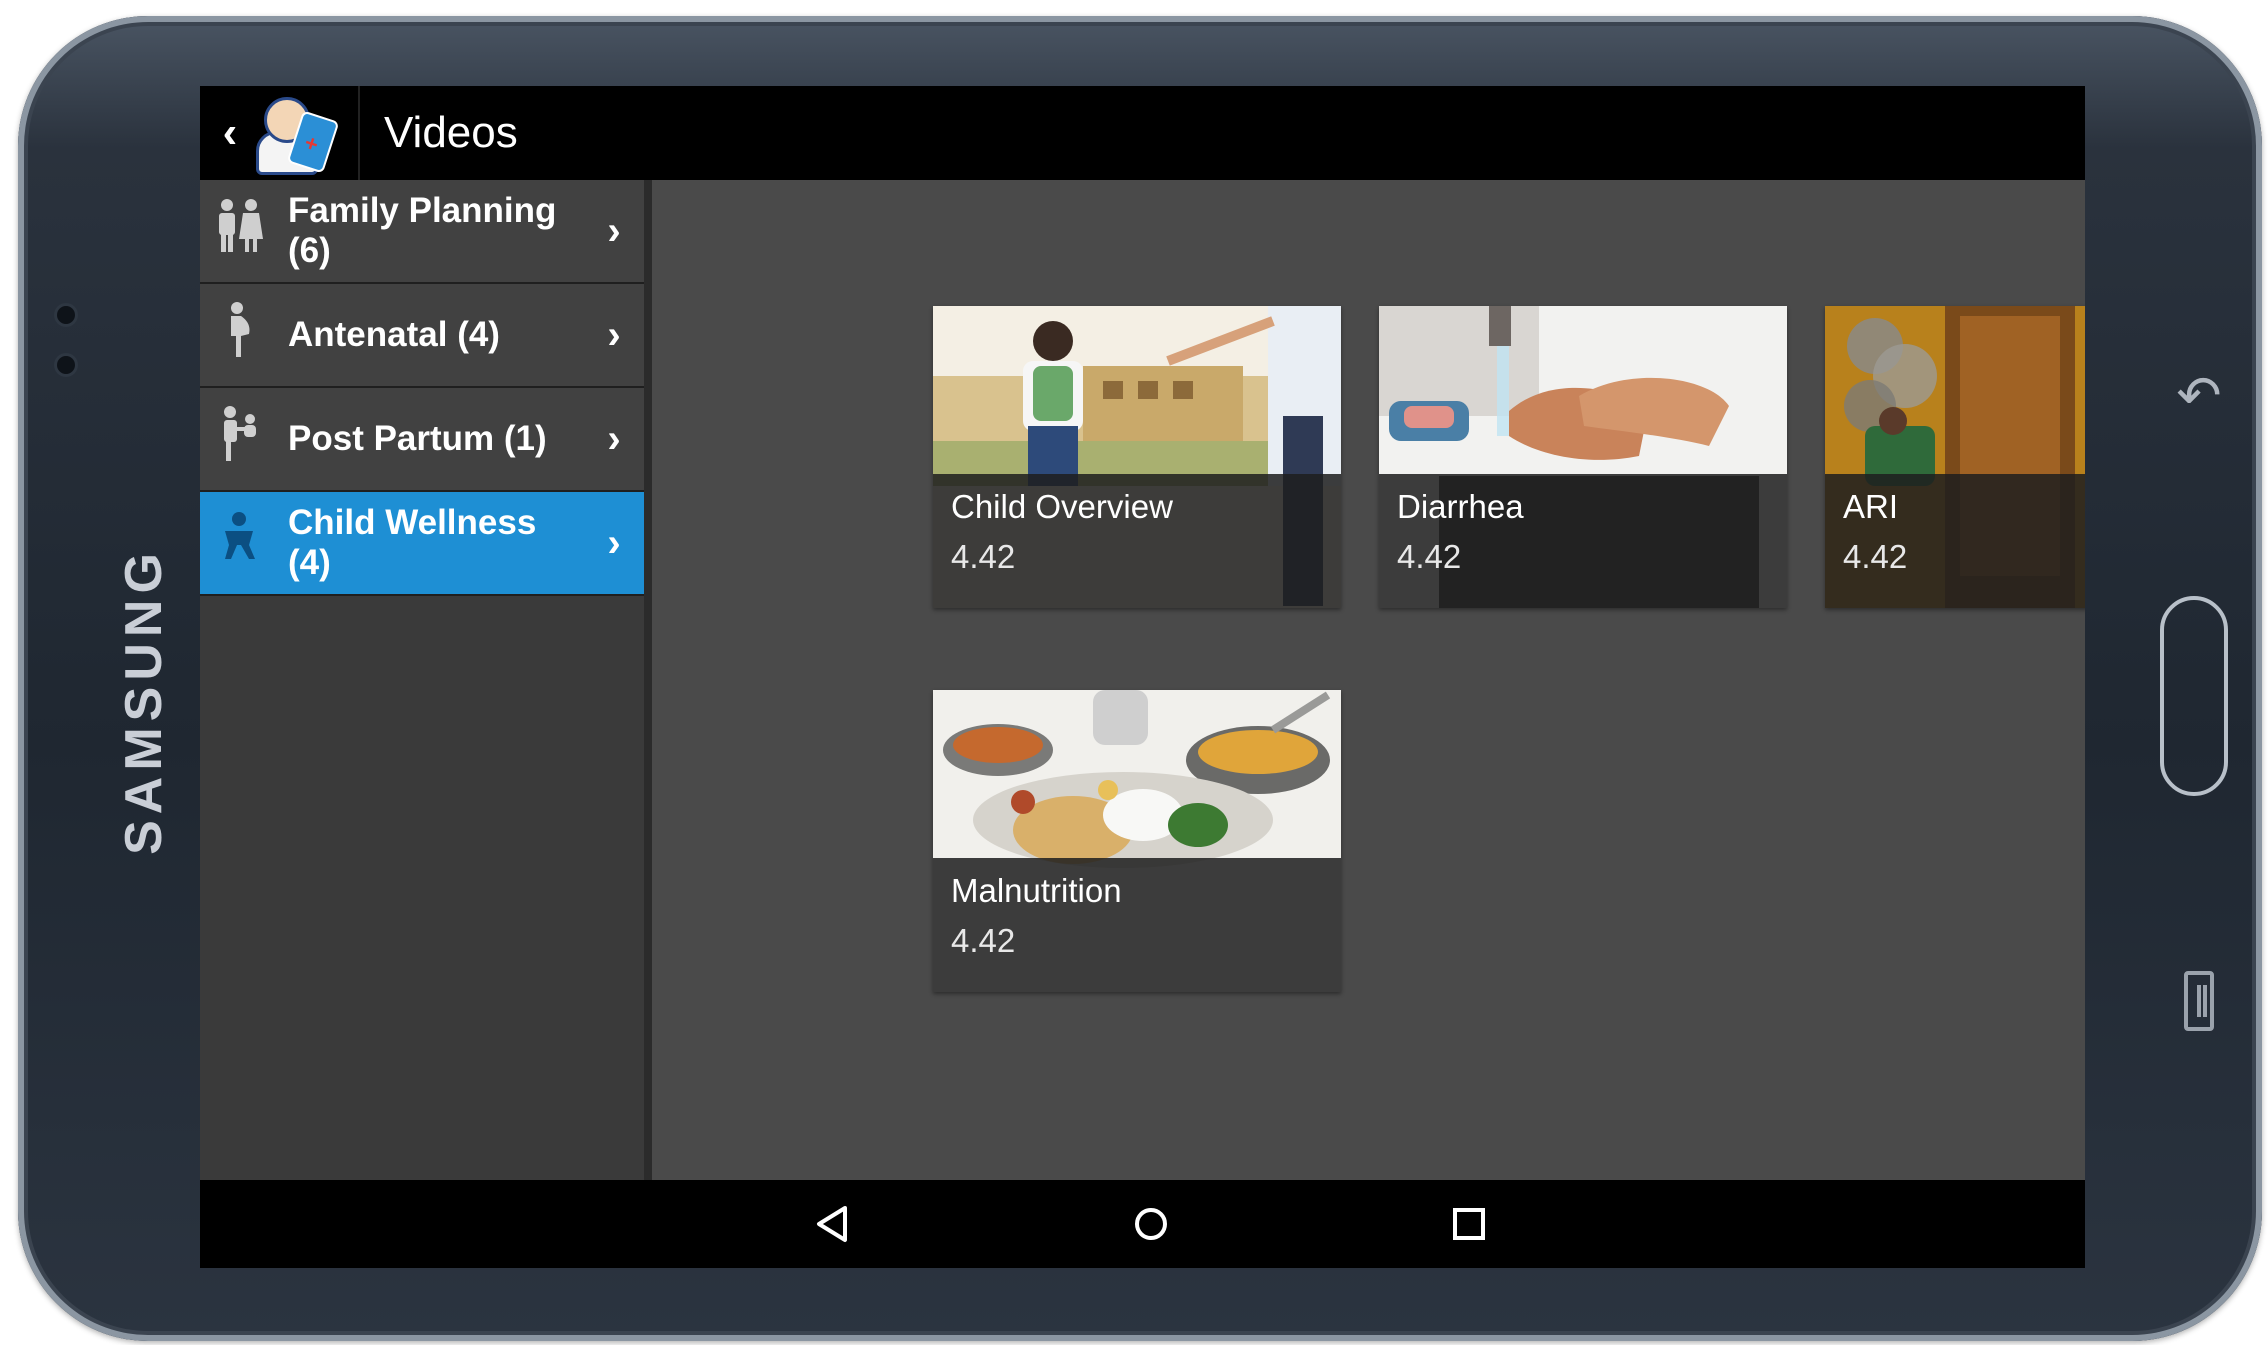  I want to click on back-chevron-icon: ‹, so click(230, 133).